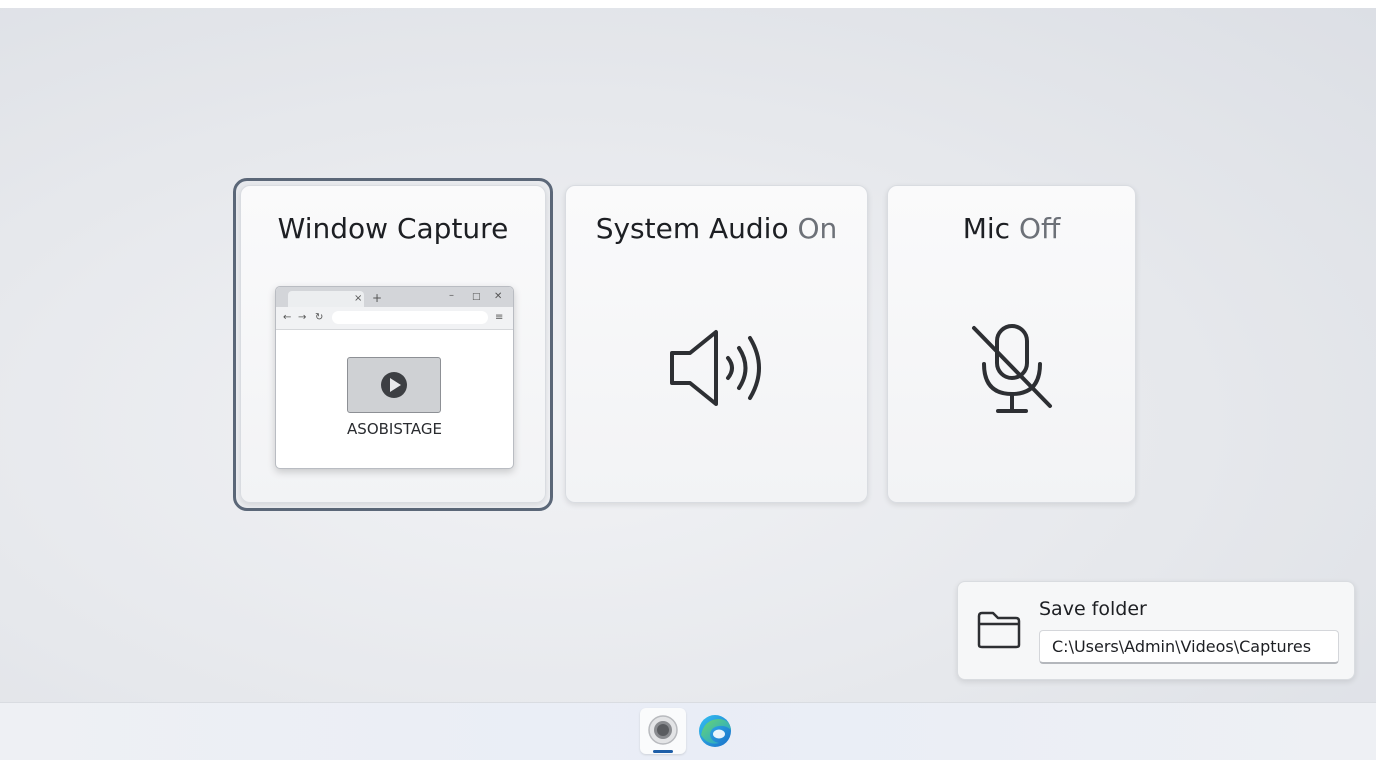 The image size is (1376, 768). I want to click on thumbnail-toolbar: ← → ↻ ≡, so click(394, 318).